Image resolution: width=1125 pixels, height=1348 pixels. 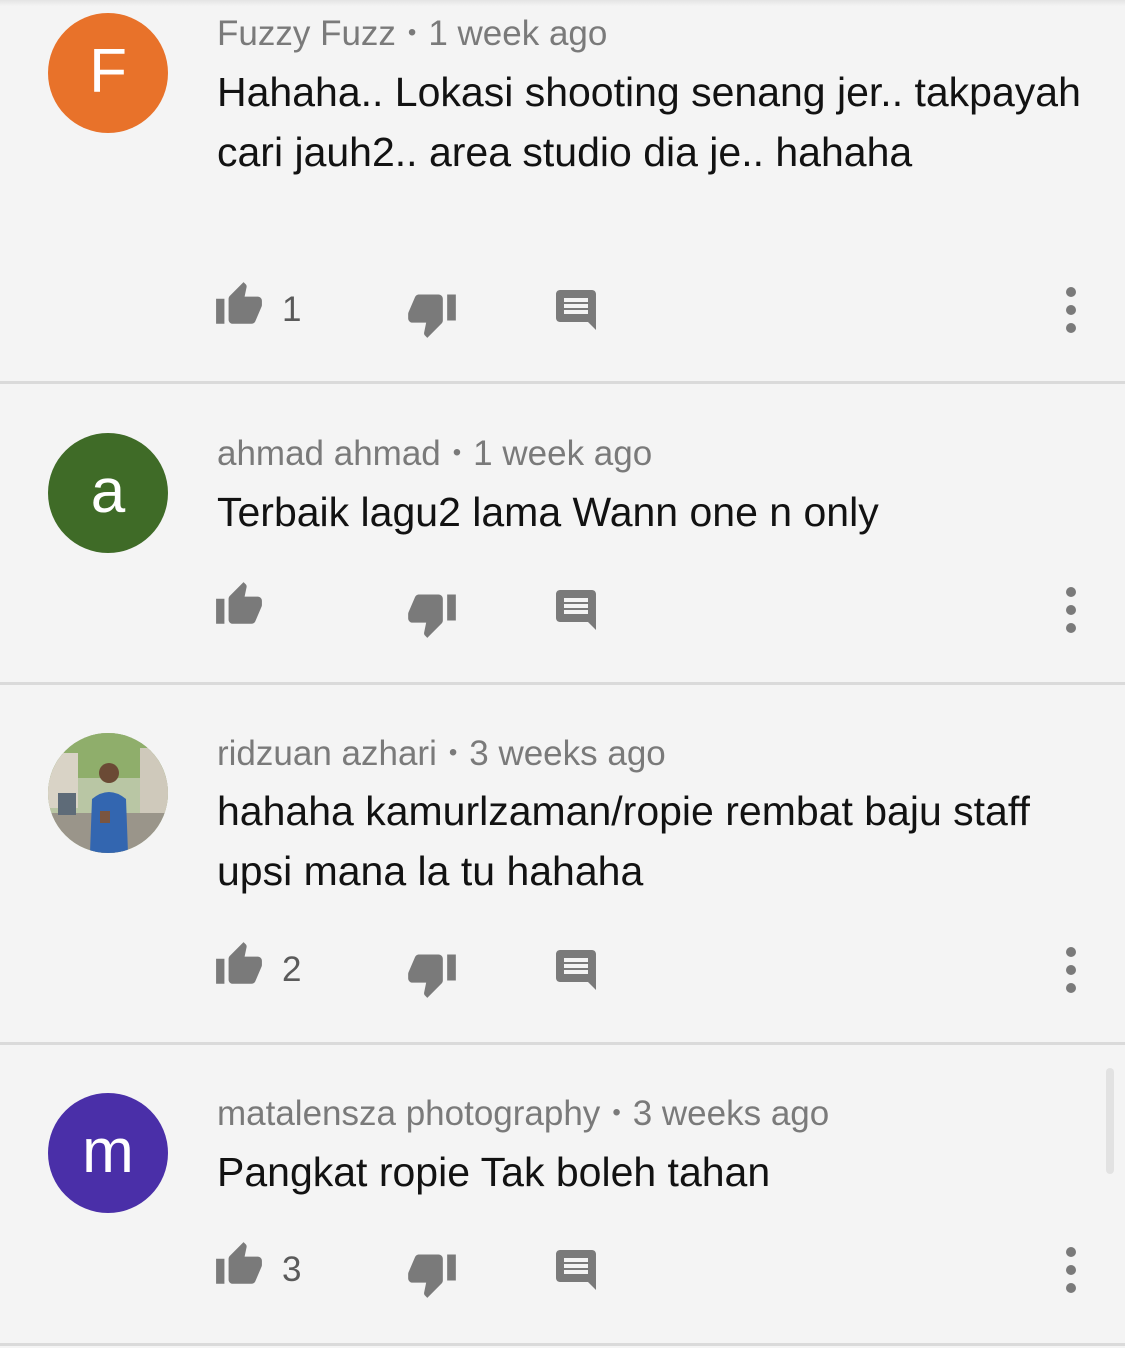 I want to click on comment-actions: 3, so click(x=562, y=1270).